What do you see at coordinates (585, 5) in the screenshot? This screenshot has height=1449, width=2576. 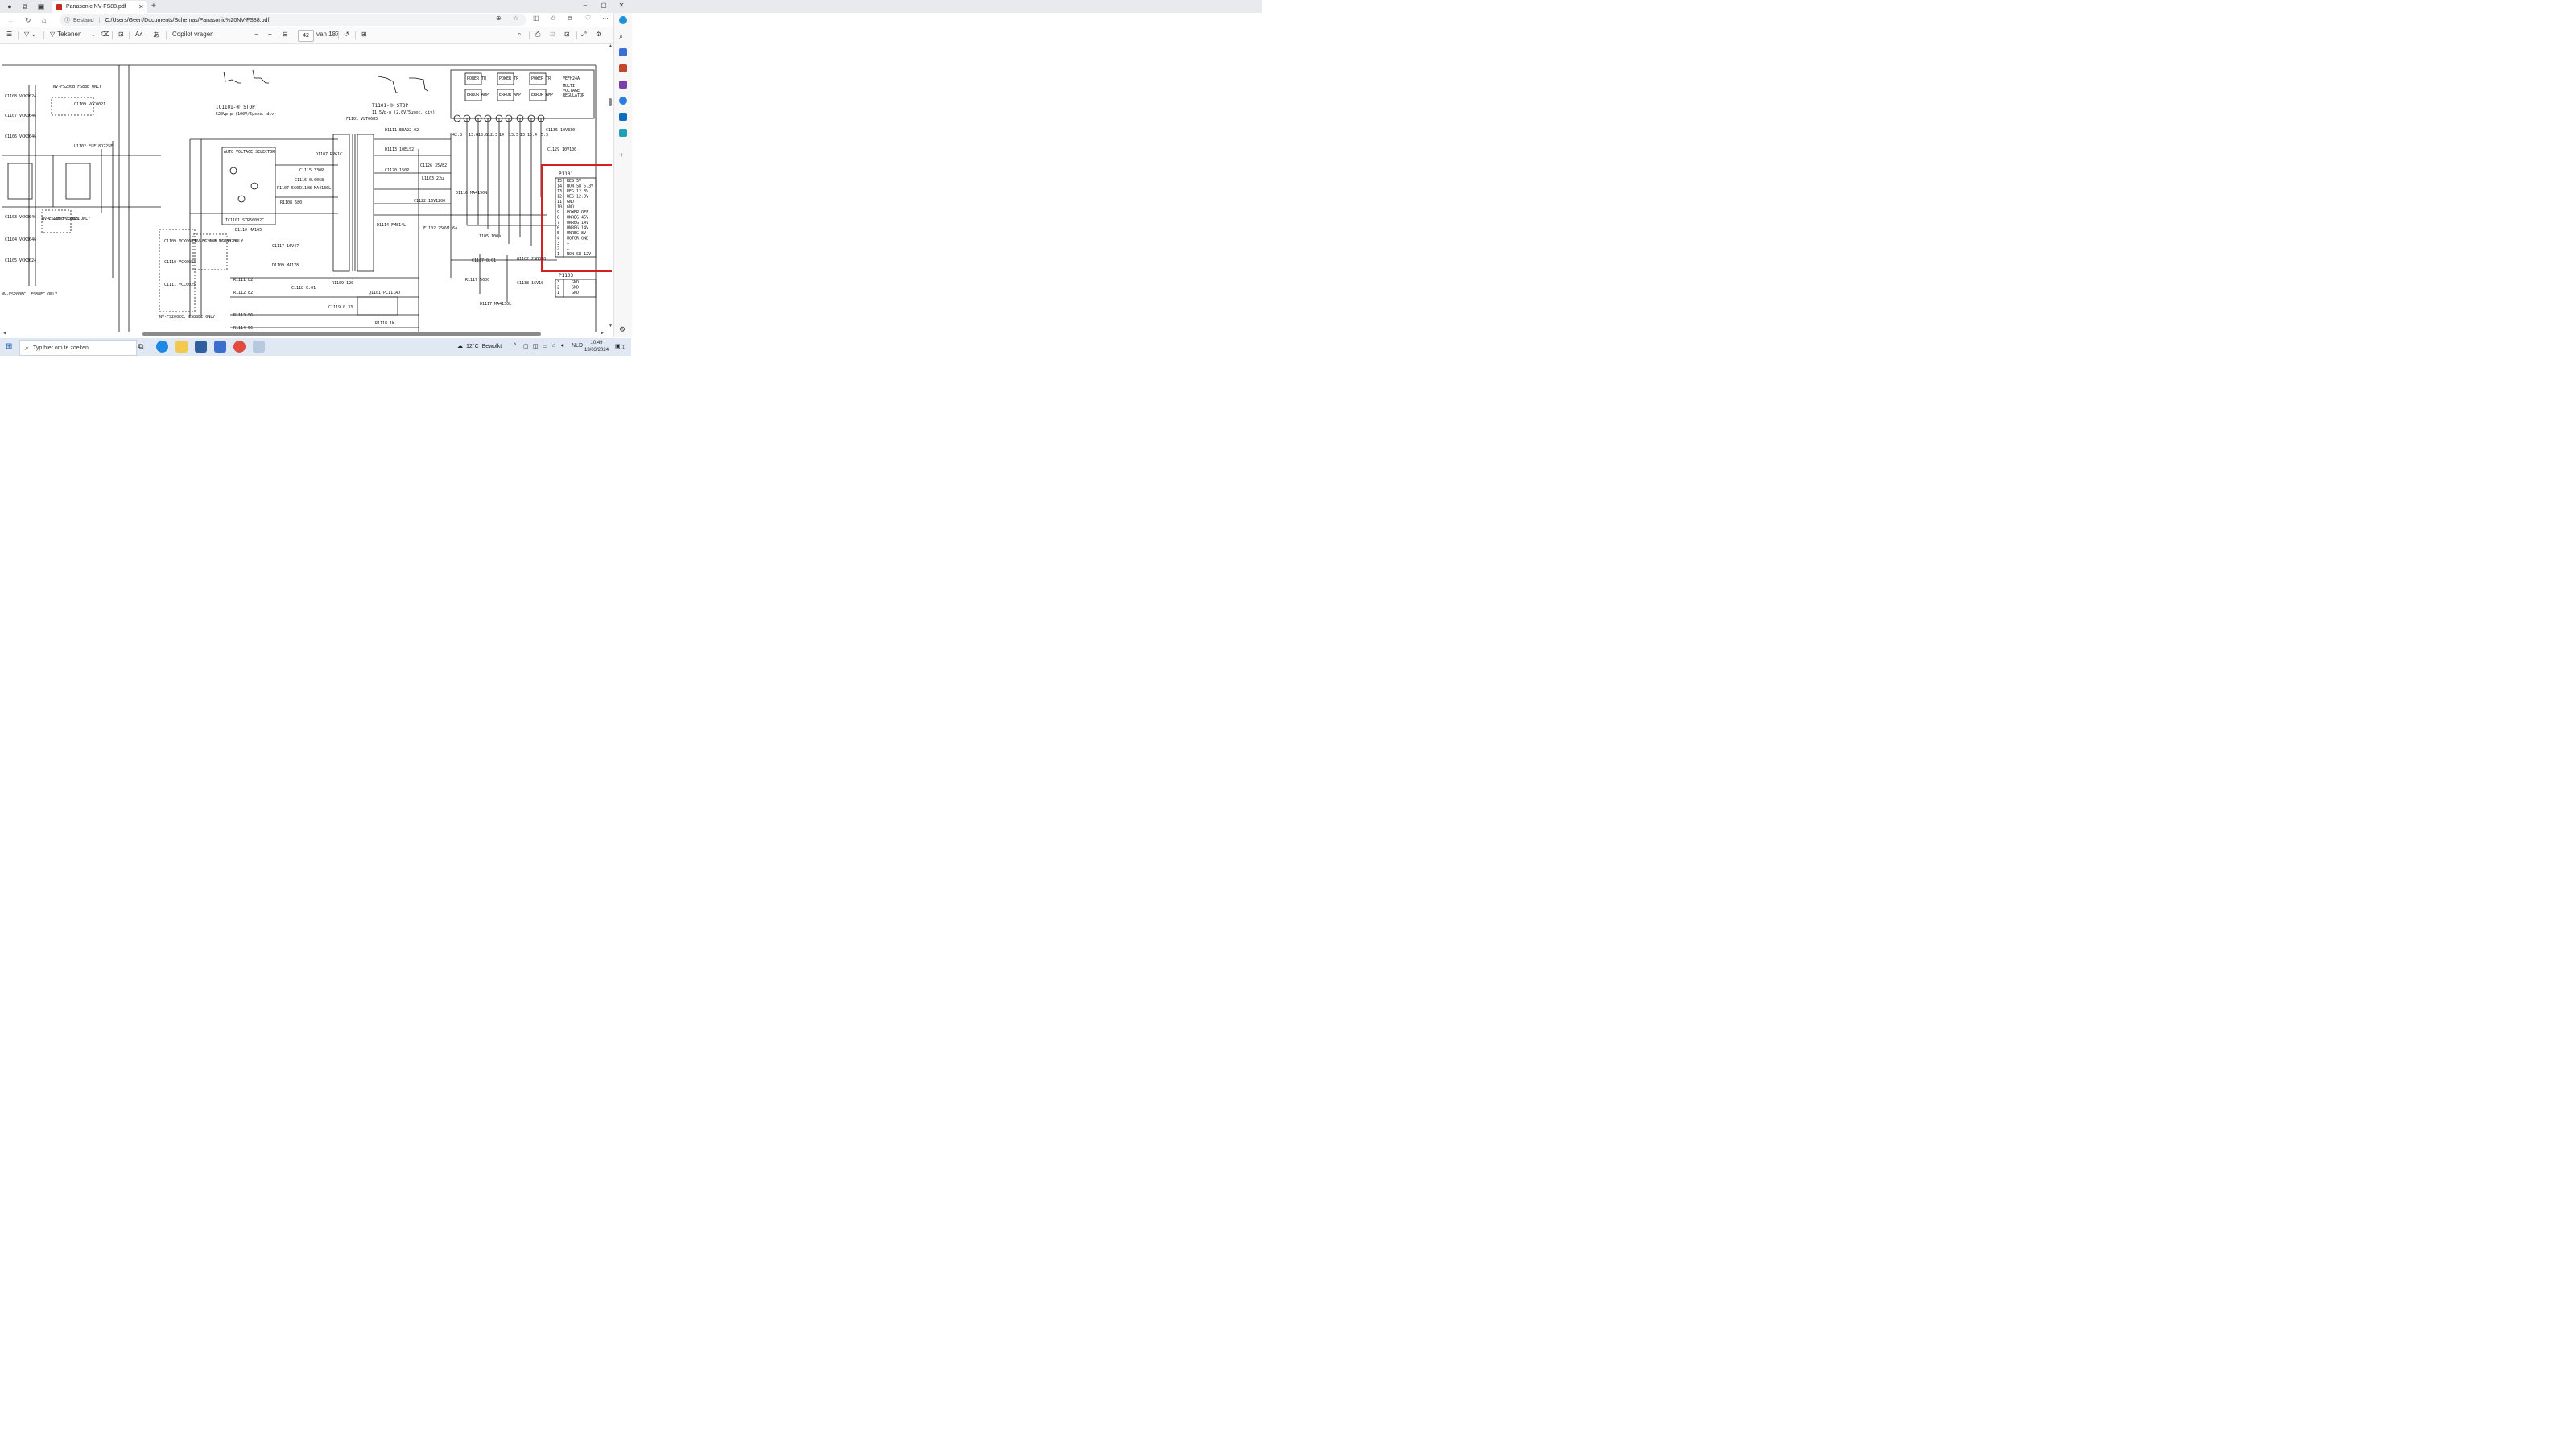 I see `minimize-button: –` at bounding box center [585, 5].